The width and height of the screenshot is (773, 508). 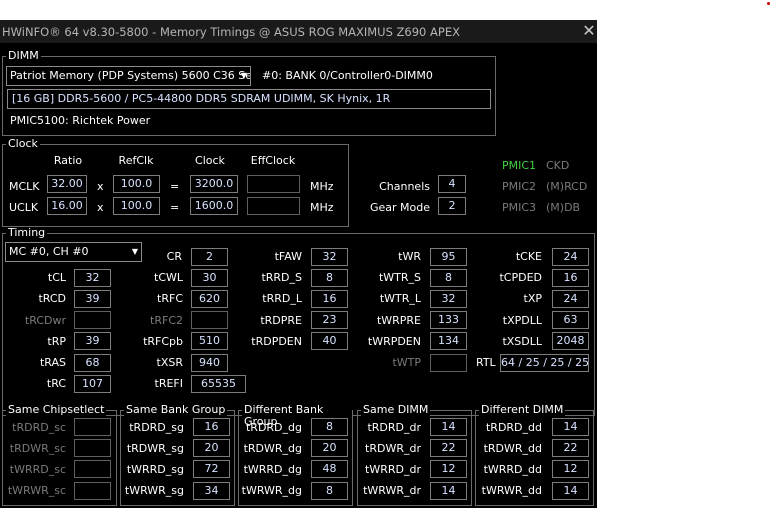 What do you see at coordinates (52, 298) in the screenshot?
I see `timing-label: tRCD` at bounding box center [52, 298].